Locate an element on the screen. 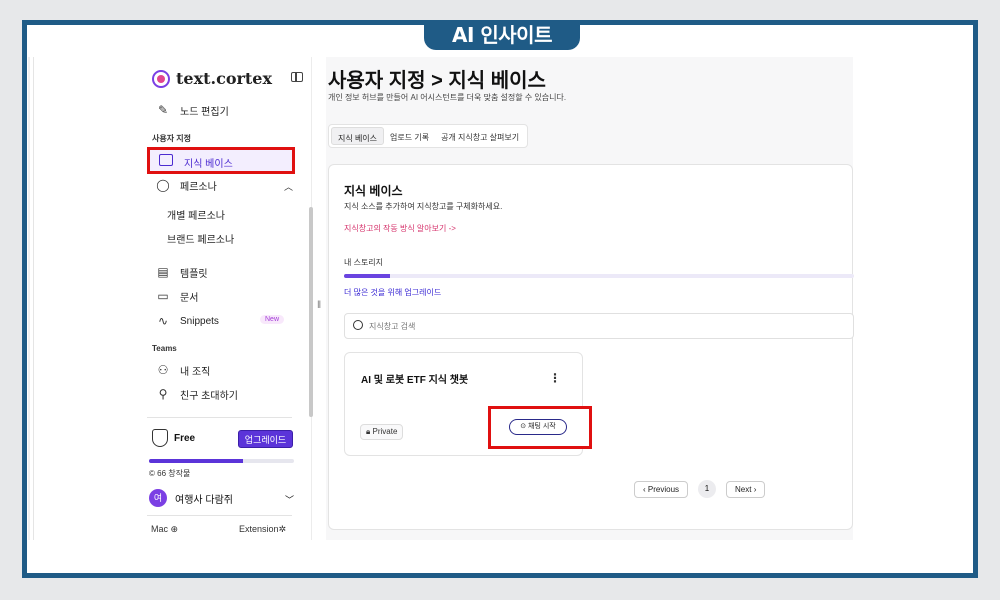 The width and height of the screenshot is (1000, 600). chevron-right-icon: › is located at coordinates (755, 489).